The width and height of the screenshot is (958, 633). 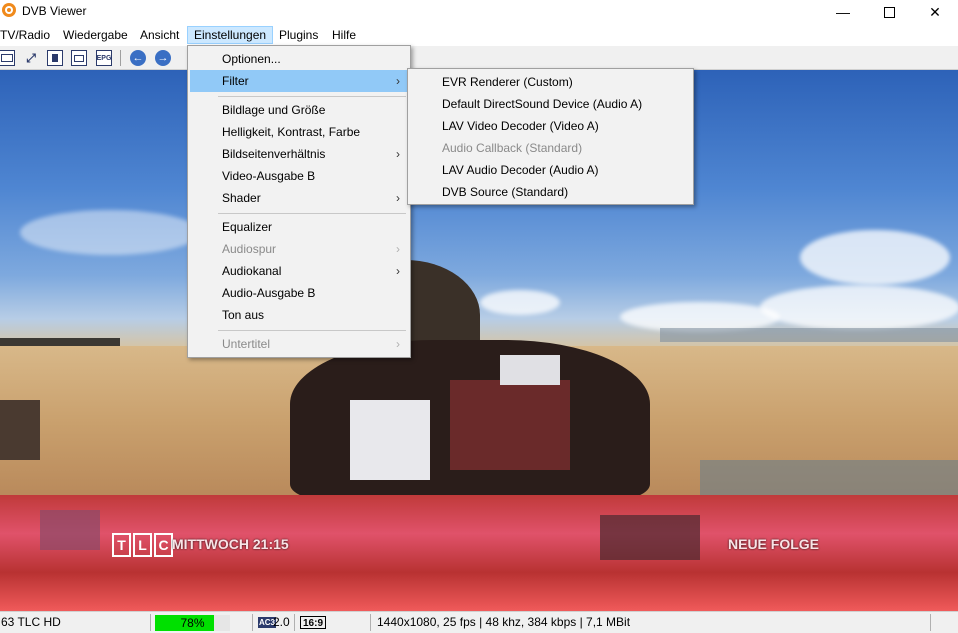 What do you see at coordinates (550, 104) in the screenshot?
I see `filter-item-directsound: Default DirectSound Device (Audio A)` at bounding box center [550, 104].